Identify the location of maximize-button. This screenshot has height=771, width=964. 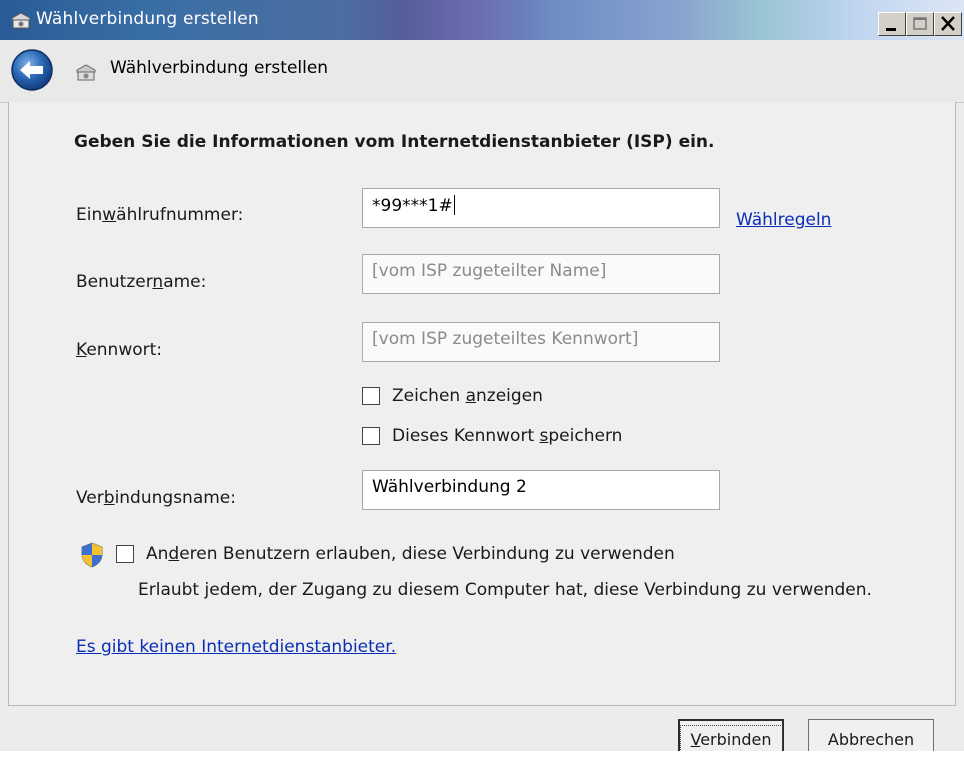
(920, 24).